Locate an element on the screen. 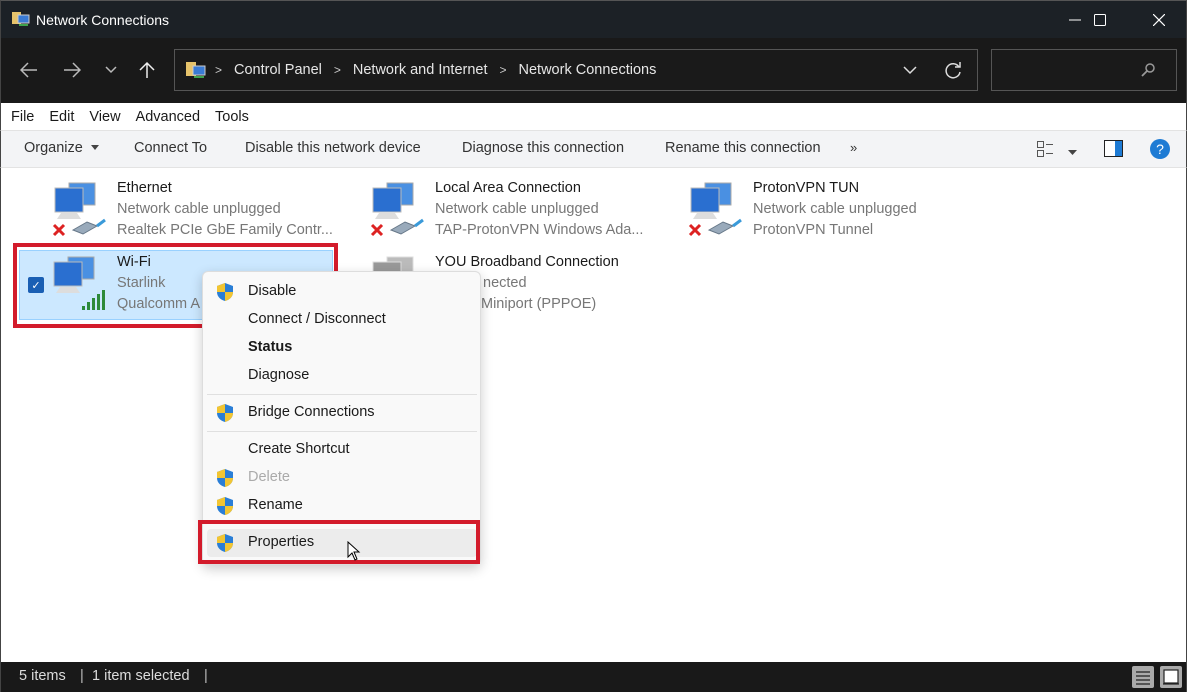 The image size is (1187, 692). menu-item-status: Status is located at coordinates (342, 348).